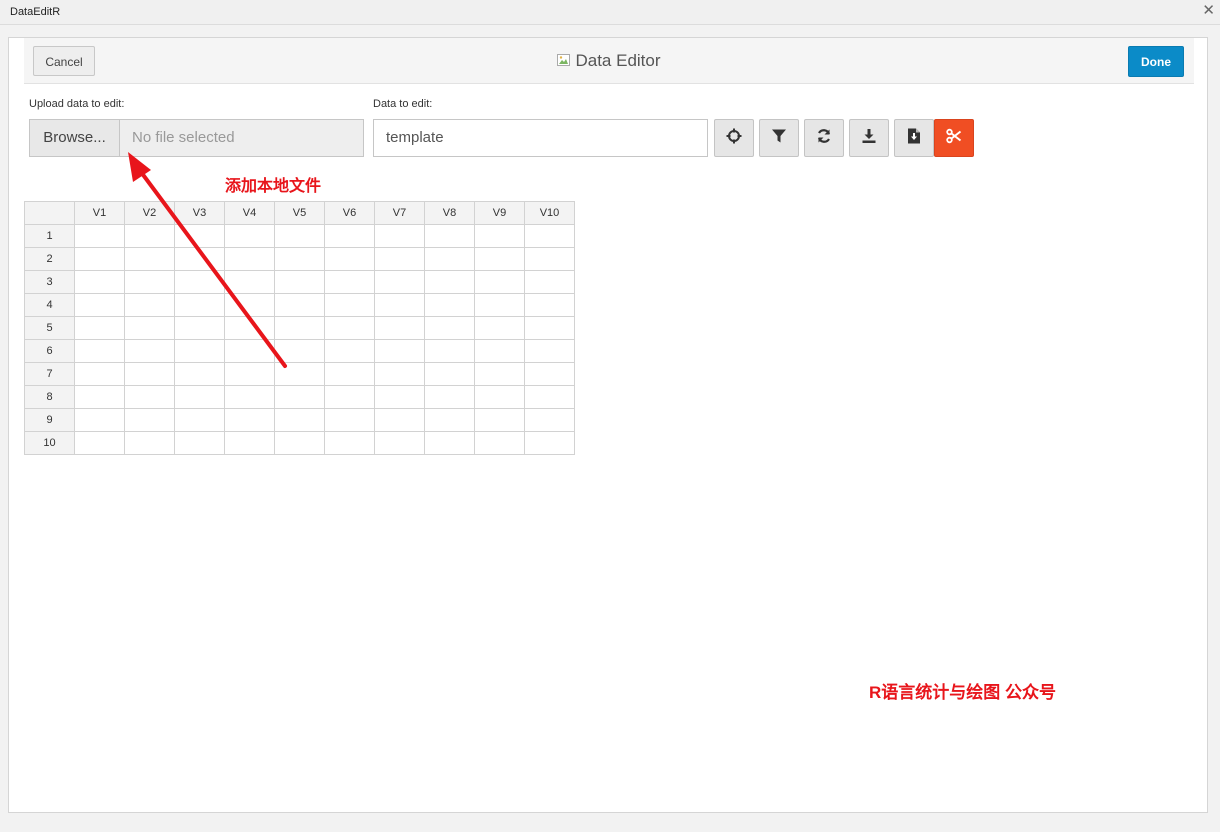  I want to click on column-header: V6, so click(349, 213).